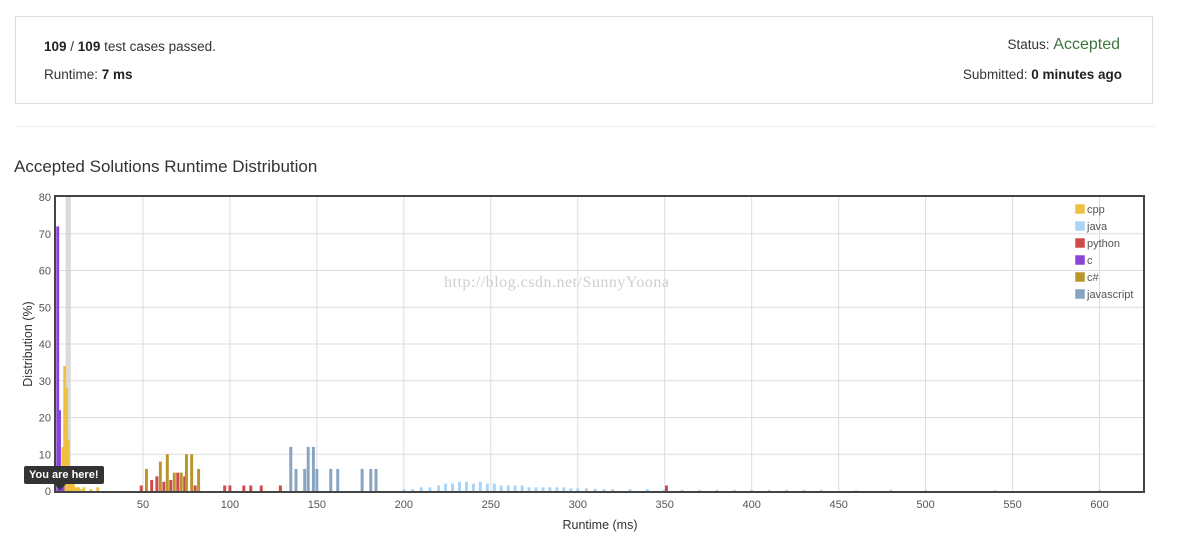 The image size is (1179, 542). I want to click on status-value: Accepted, so click(1086, 44).